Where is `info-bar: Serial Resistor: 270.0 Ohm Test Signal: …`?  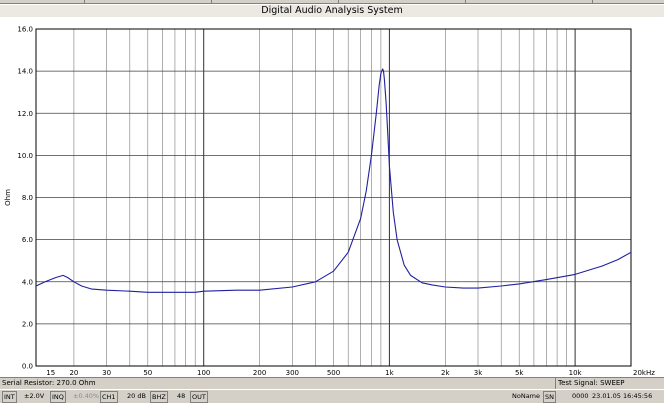 info-bar: Serial Resistor: 270.0 Ohm Test Signal: … is located at coordinates (332, 383).